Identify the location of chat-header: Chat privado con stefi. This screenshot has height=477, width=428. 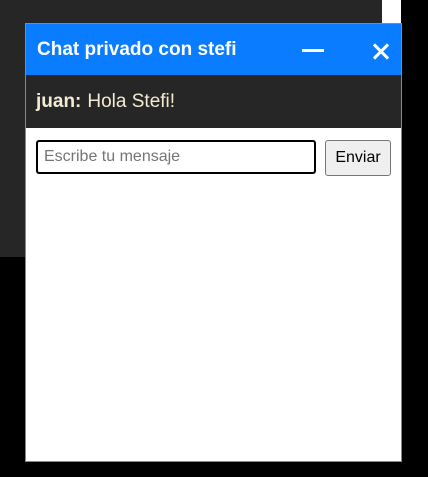
(213, 49).